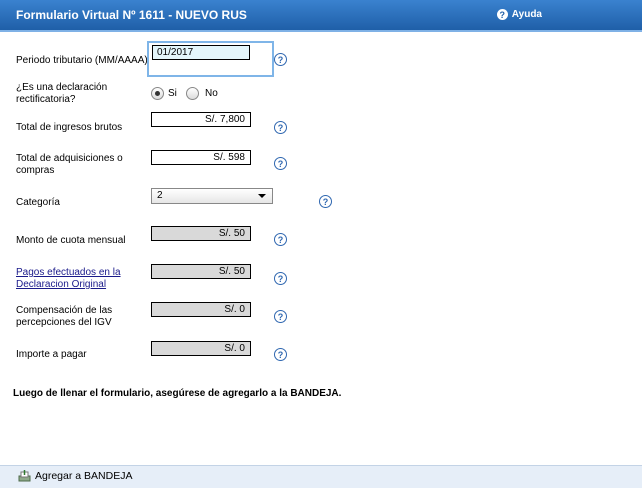 Image resolution: width=642 pixels, height=488 pixels. I want to click on help-link: ? Ayuda, so click(519, 14).